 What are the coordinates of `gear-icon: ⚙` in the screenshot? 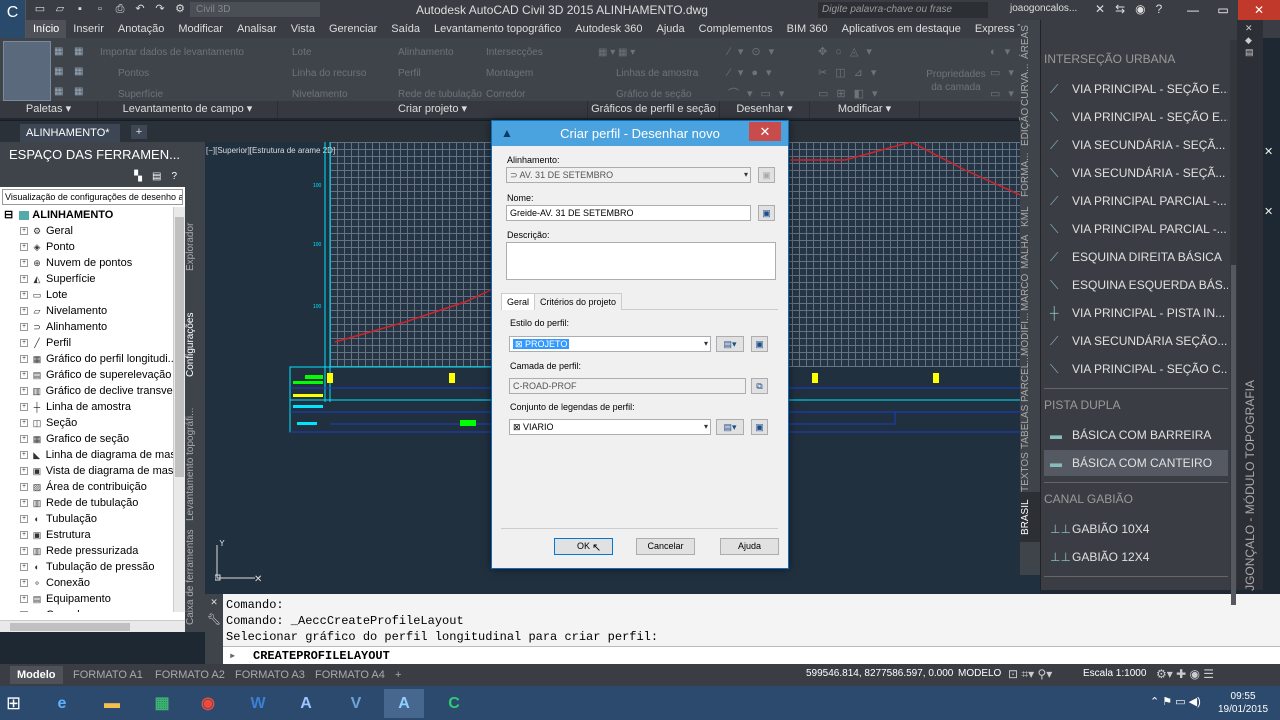 It's located at (180, 9).